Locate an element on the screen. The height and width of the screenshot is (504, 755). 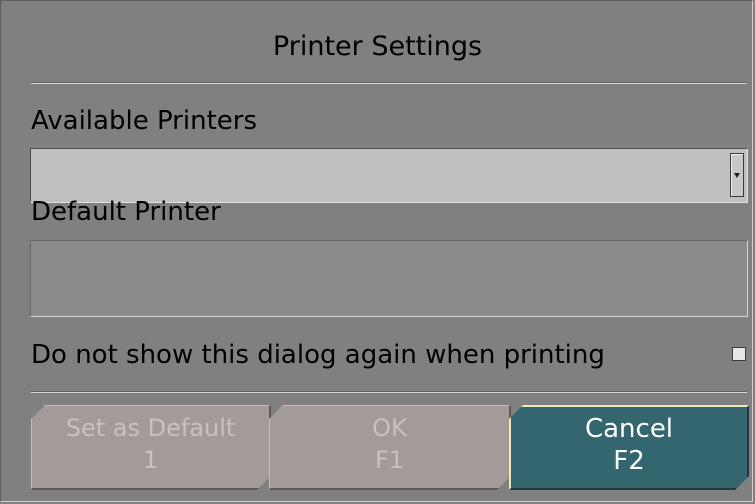
ok-label: OK is located at coordinates (389, 428).